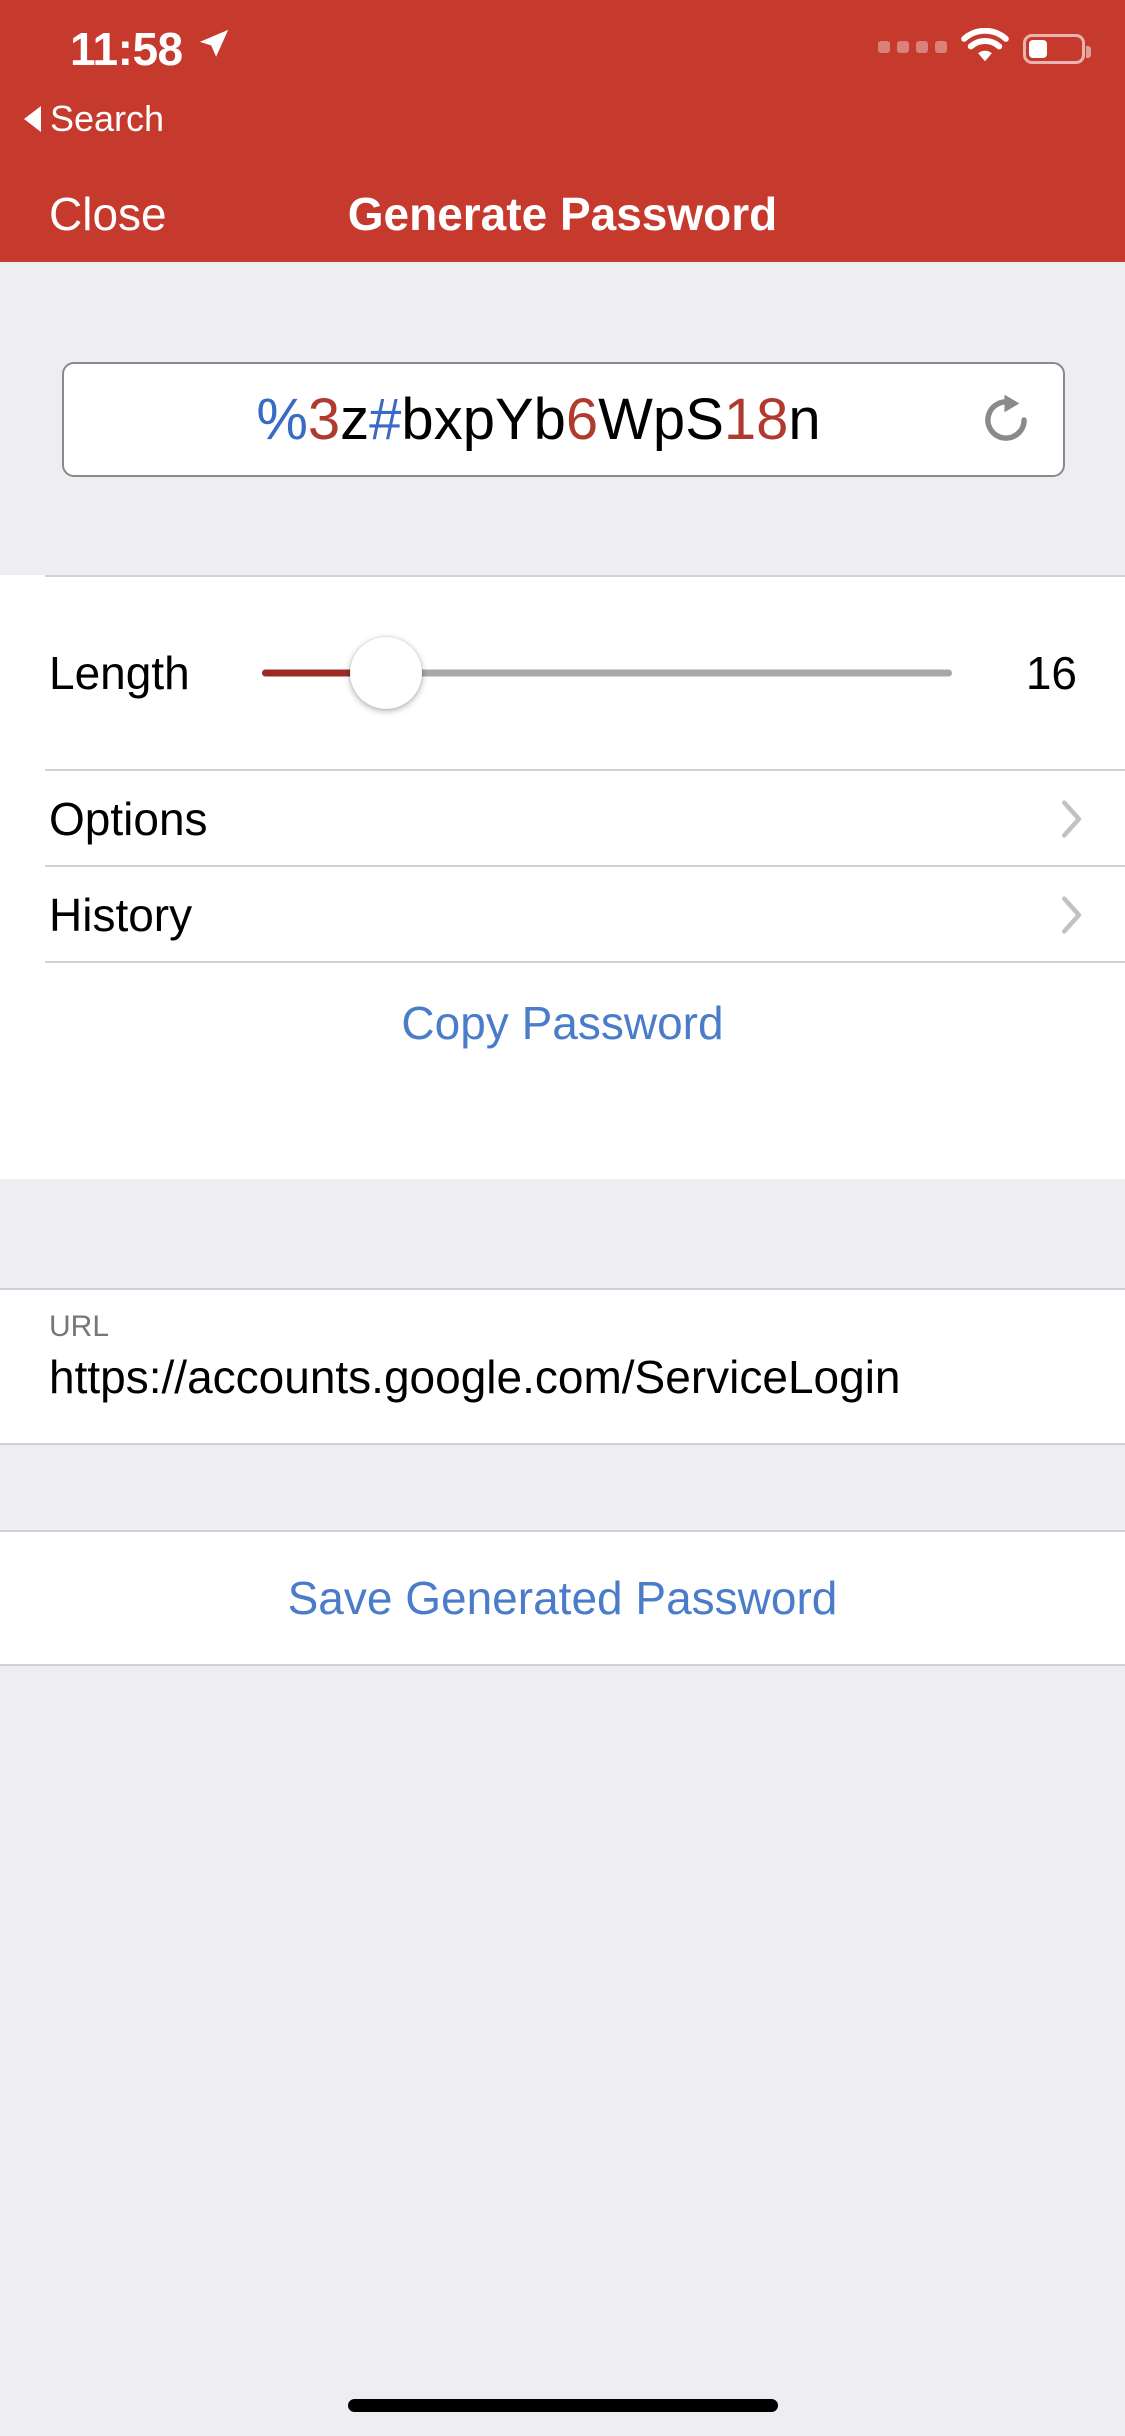  I want to click on save-generated-password-label: Save Generated Password, so click(562, 1598).